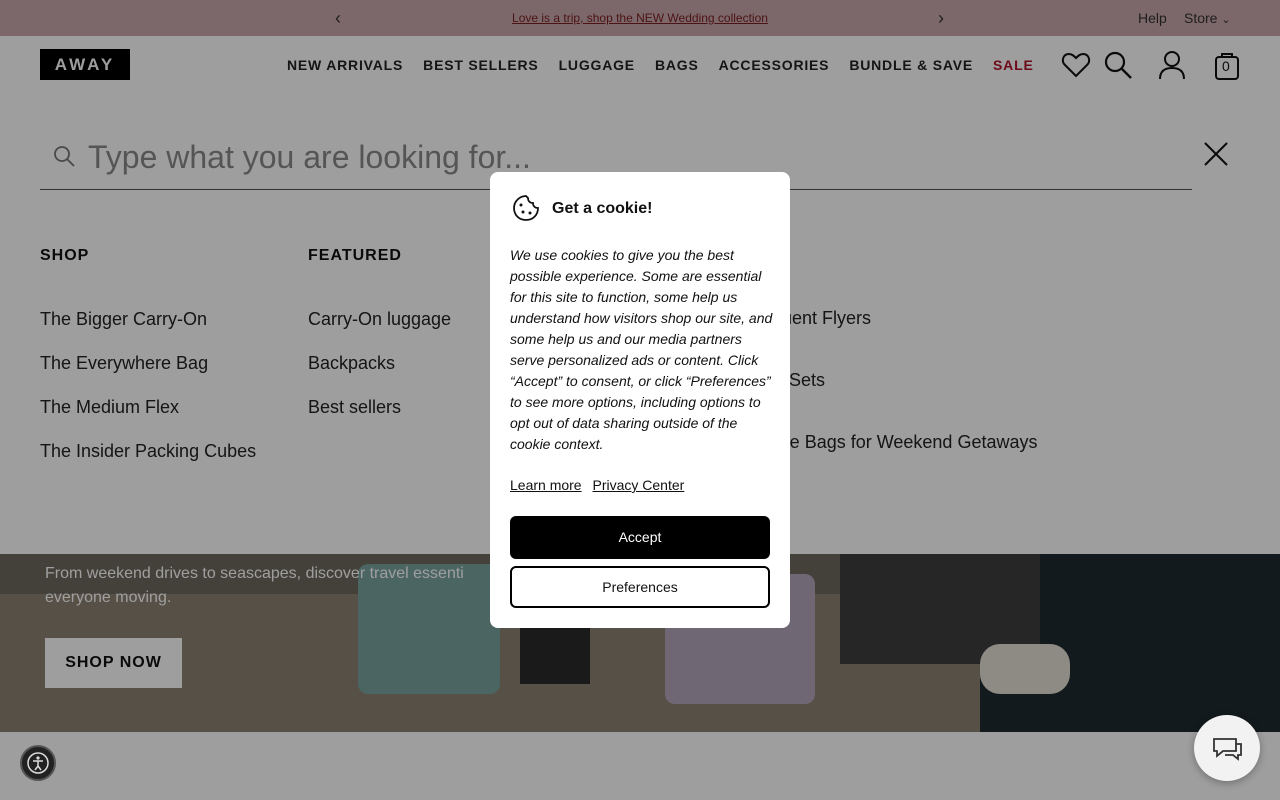 The height and width of the screenshot is (800, 1280). I want to click on cookie-links: Learn more Privacy Center, so click(600, 485).